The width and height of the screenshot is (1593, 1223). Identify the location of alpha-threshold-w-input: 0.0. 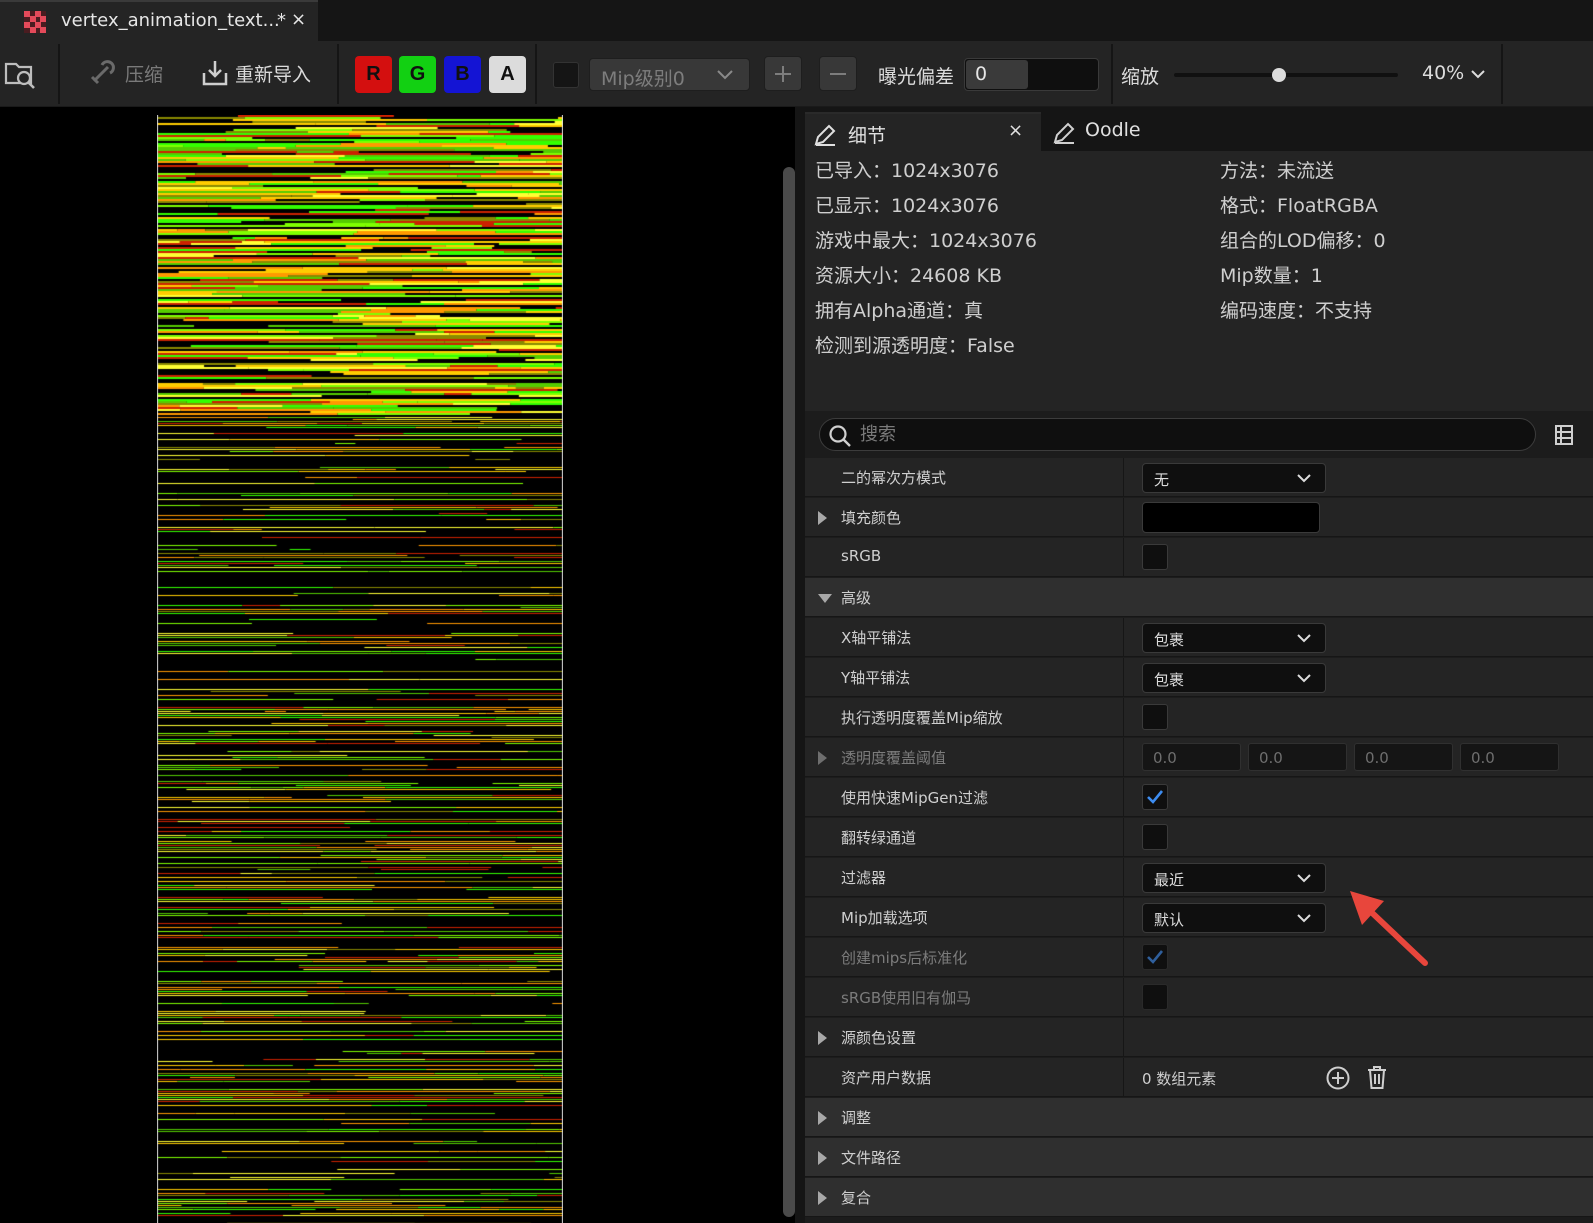
(1509, 757).